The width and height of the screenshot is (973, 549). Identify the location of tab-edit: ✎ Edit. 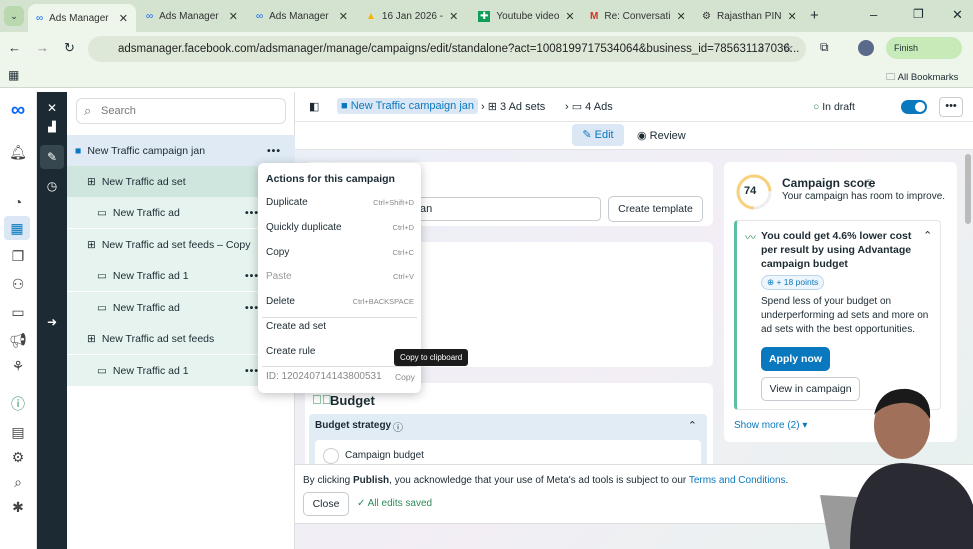
(598, 135).